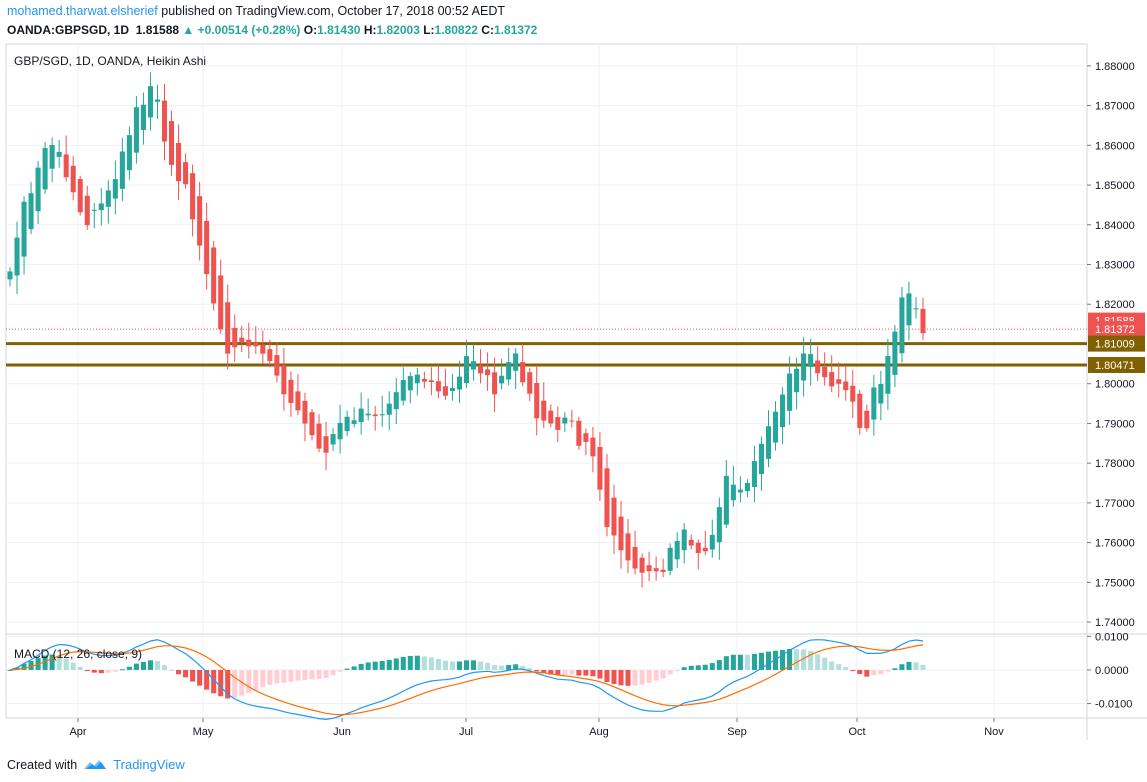 The height and width of the screenshot is (782, 1147). I want to click on x-tick-label: Sep, so click(737, 732).